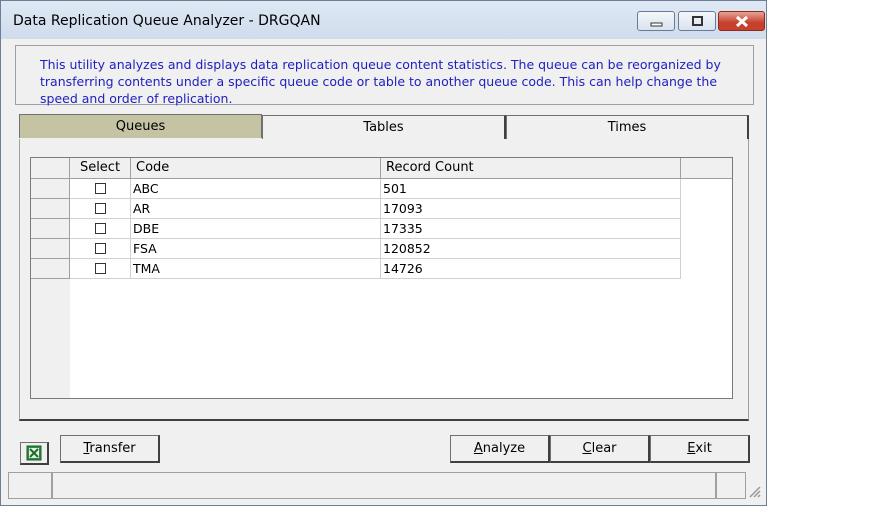 The height and width of the screenshot is (512, 895). Describe the element at coordinates (256, 229) in the screenshot. I see `code-cell: DBE` at that location.